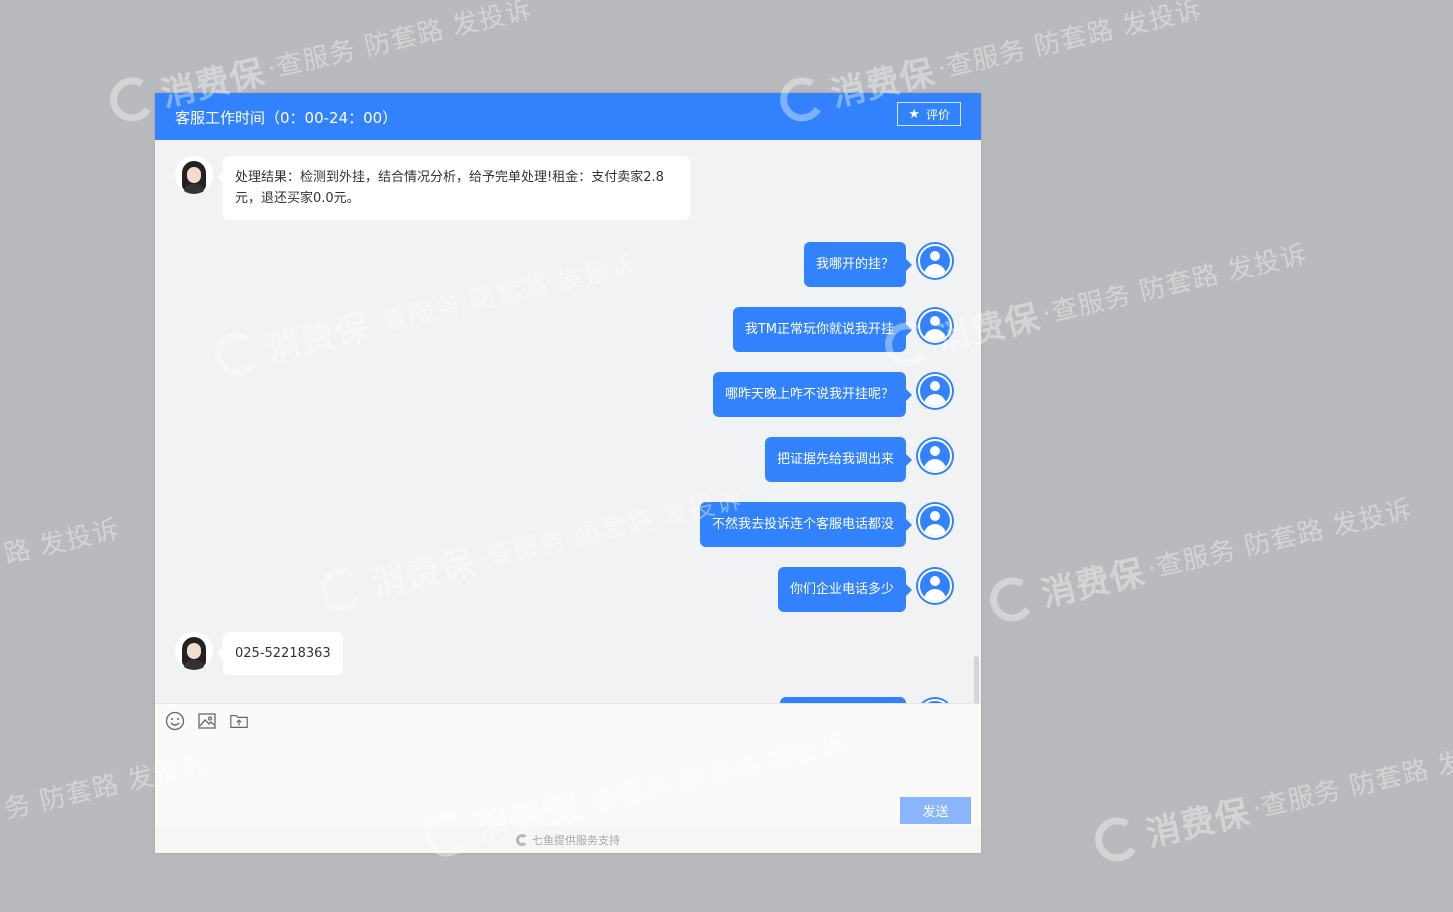  I want to click on message-user: 我TM正常玩你就说我开挂, so click(843, 329).